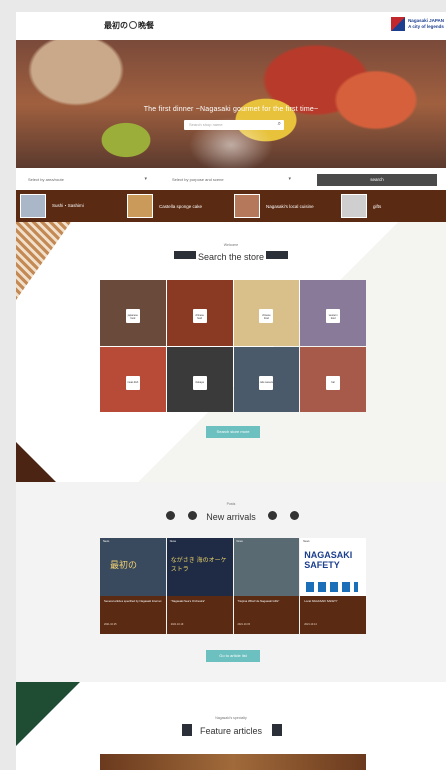 The height and width of the screenshot is (770, 446). Describe the element at coordinates (86, 179) in the screenshot. I see `area-select: Select by area/route ▾` at that location.